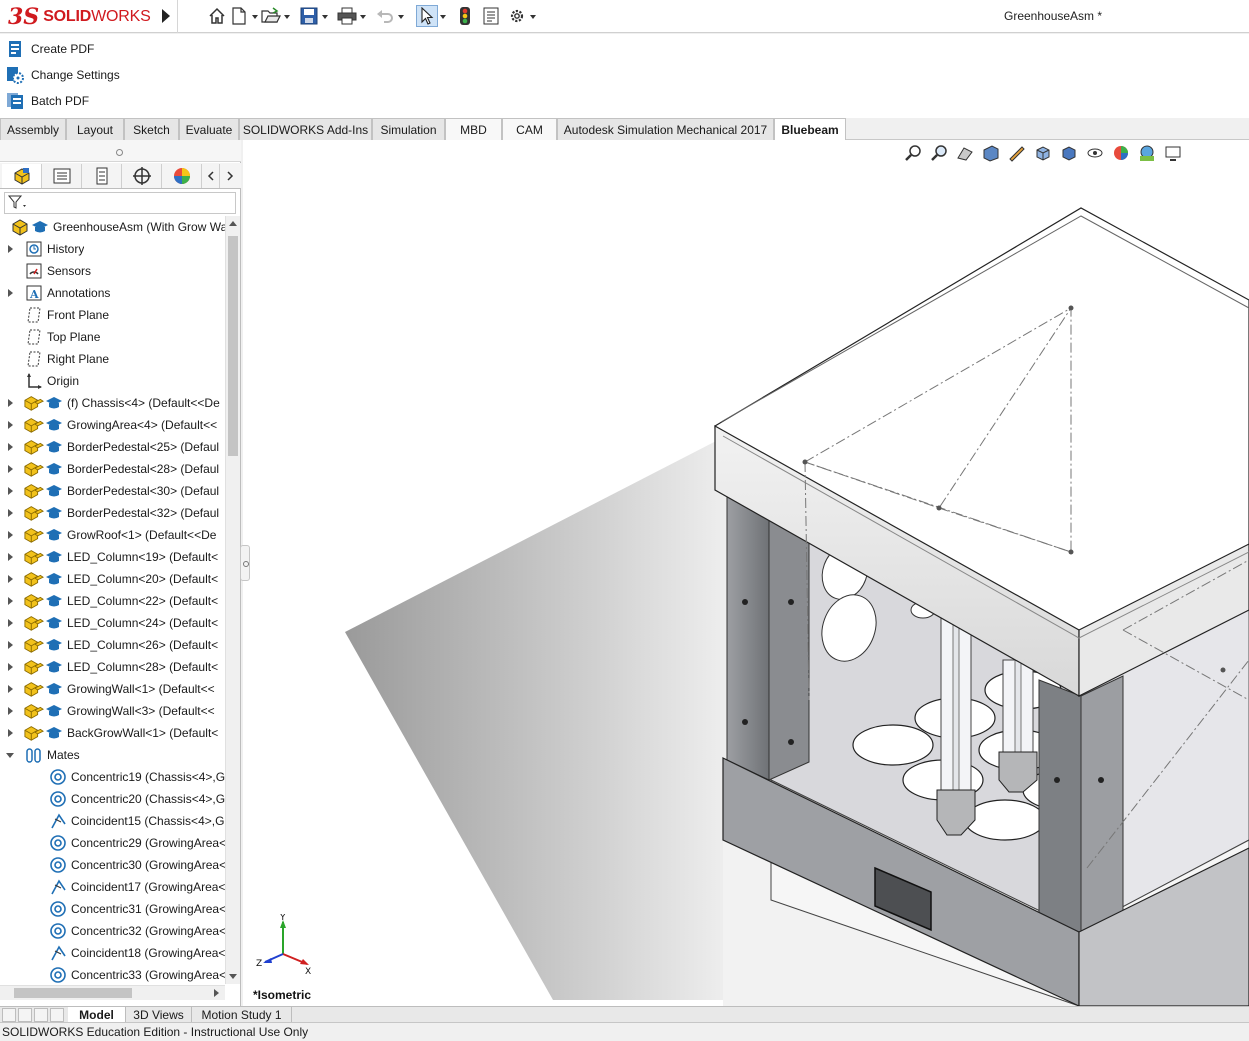 Image resolution: width=1249 pixels, height=1041 pixels. What do you see at coordinates (305, 129) in the screenshot?
I see `tab-solidworks-add-ins: SOLIDWORKS Add-Ins` at bounding box center [305, 129].